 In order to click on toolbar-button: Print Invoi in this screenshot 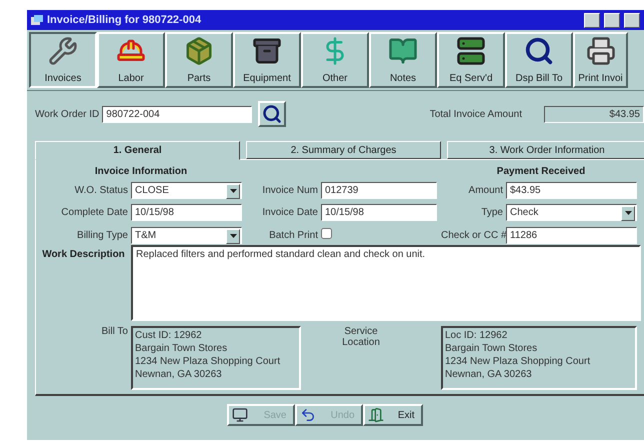, I will do `click(600, 60)`.